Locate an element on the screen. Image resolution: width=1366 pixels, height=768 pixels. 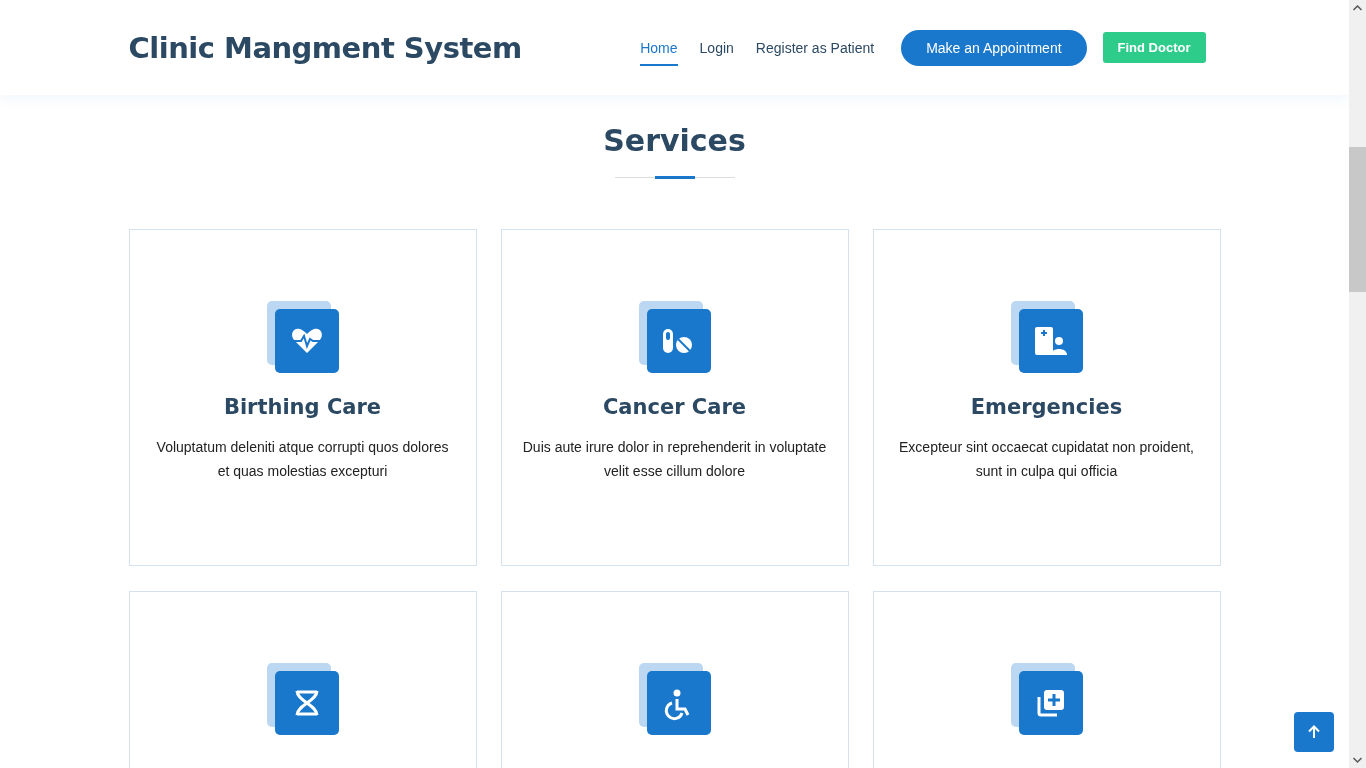
nav-link: Register as Patient is located at coordinates (815, 47).